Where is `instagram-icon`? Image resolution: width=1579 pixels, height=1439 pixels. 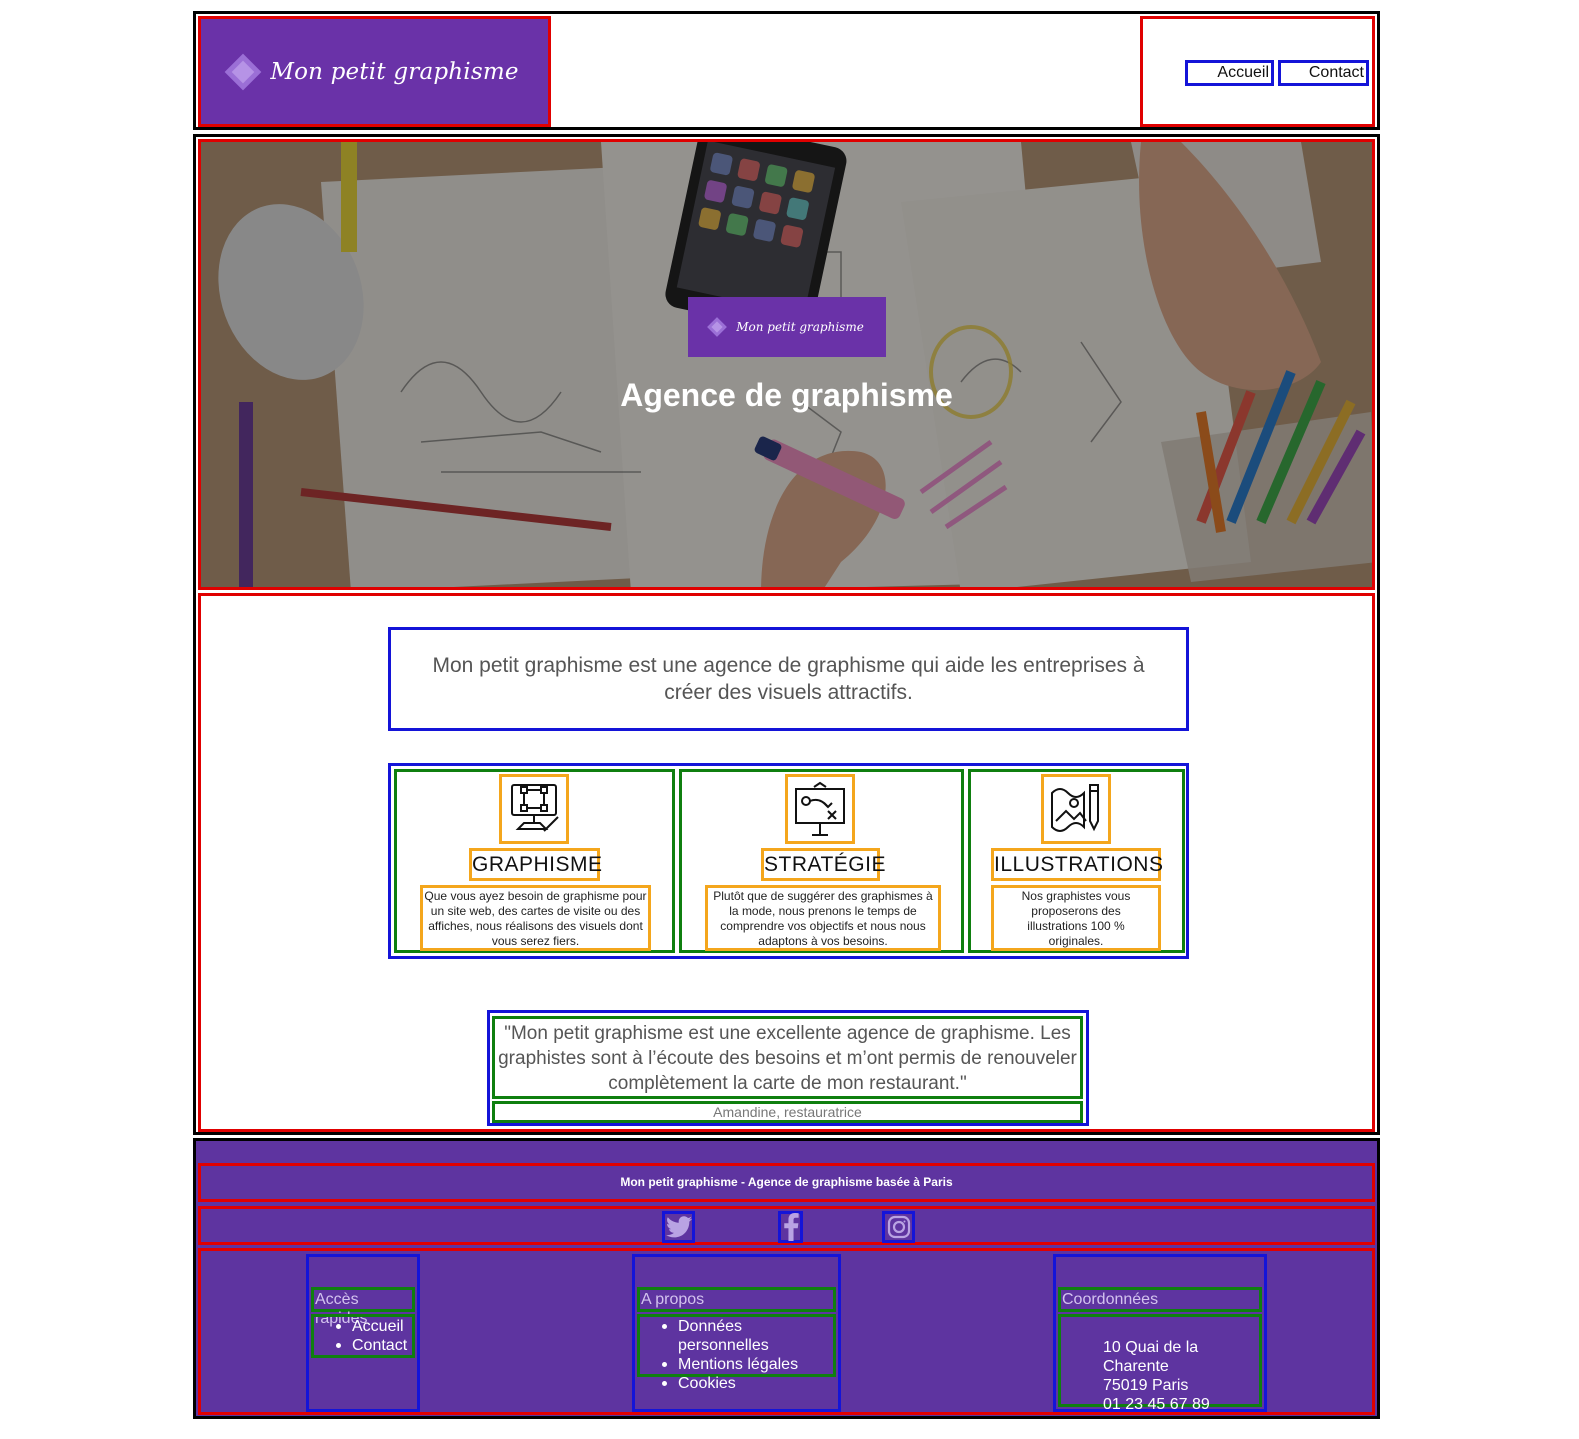
instagram-icon is located at coordinates (898, 1227).